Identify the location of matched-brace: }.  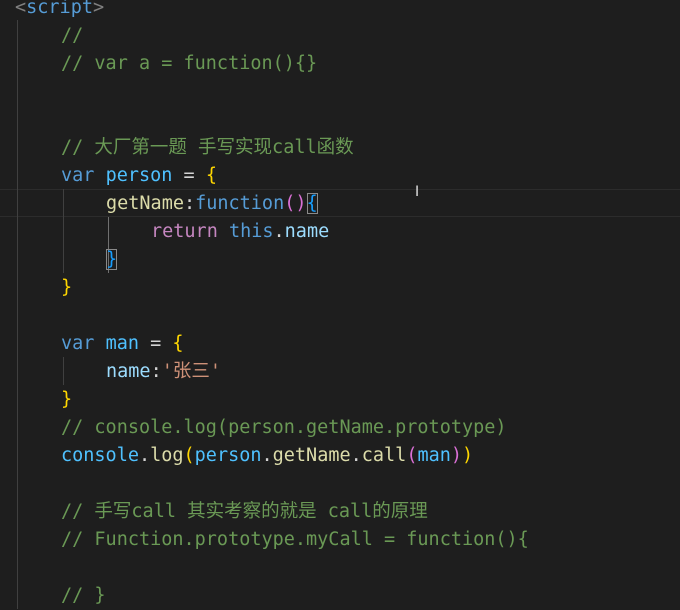
(112, 259).